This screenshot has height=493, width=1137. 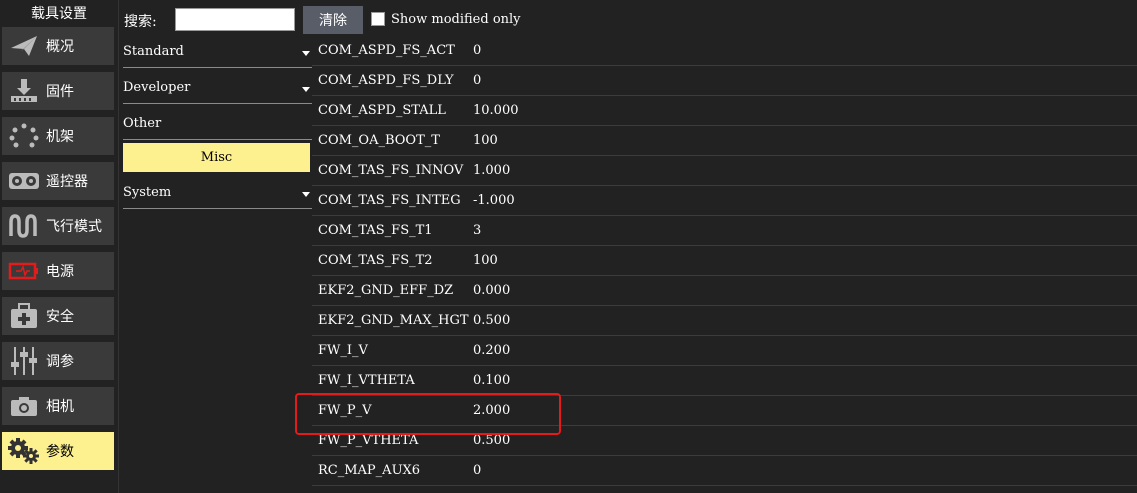 What do you see at coordinates (456, 19) in the screenshot?
I see `show-modified-label: Show modified only` at bounding box center [456, 19].